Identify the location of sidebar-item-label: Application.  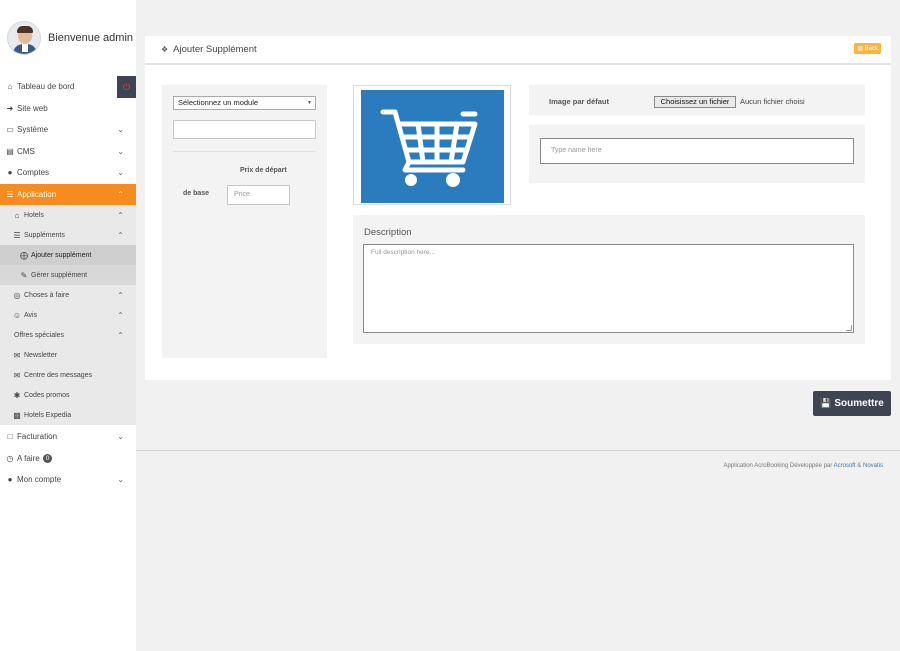
(37, 194).